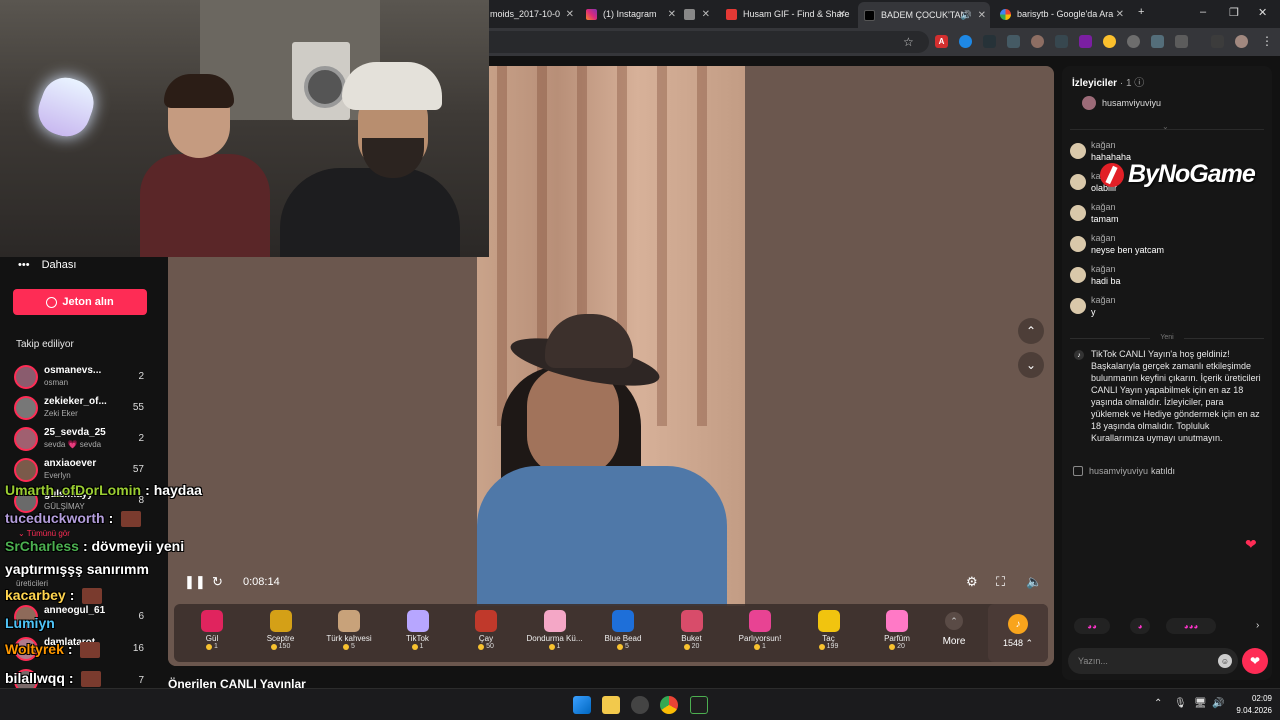  I want to click on start-menu-icon, so click(582, 705).